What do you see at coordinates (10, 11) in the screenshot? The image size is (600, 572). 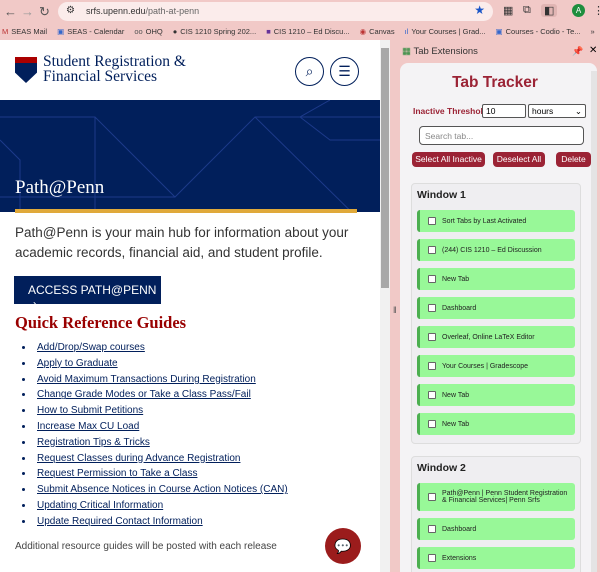 I see `back-icon: ←` at bounding box center [10, 11].